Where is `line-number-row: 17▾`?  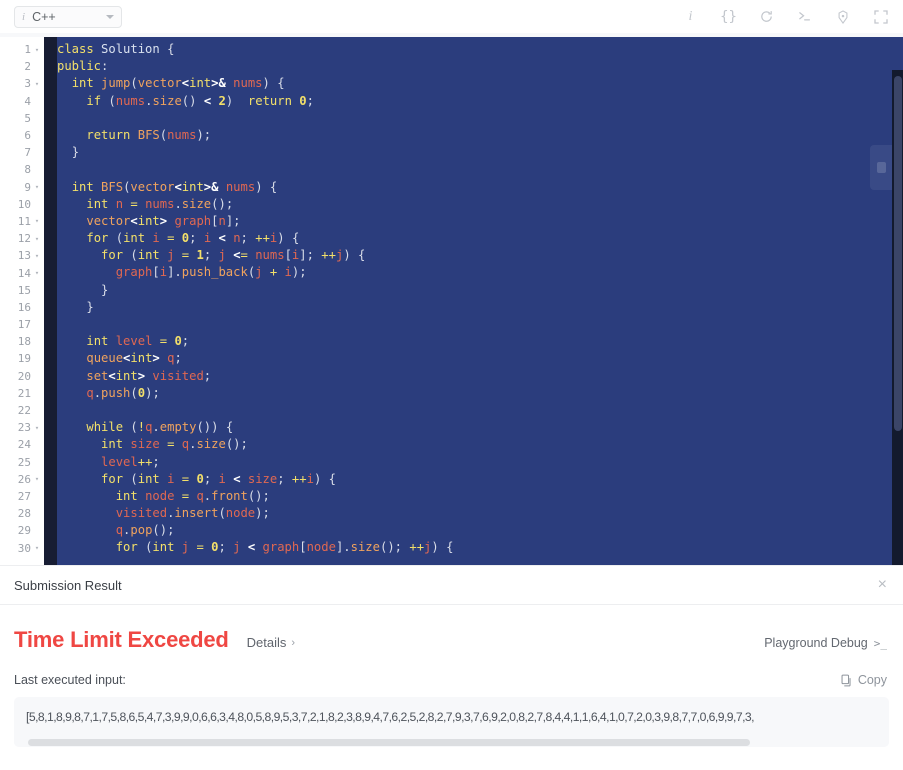
line-number-row: 17▾ is located at coordinates (22, 324).